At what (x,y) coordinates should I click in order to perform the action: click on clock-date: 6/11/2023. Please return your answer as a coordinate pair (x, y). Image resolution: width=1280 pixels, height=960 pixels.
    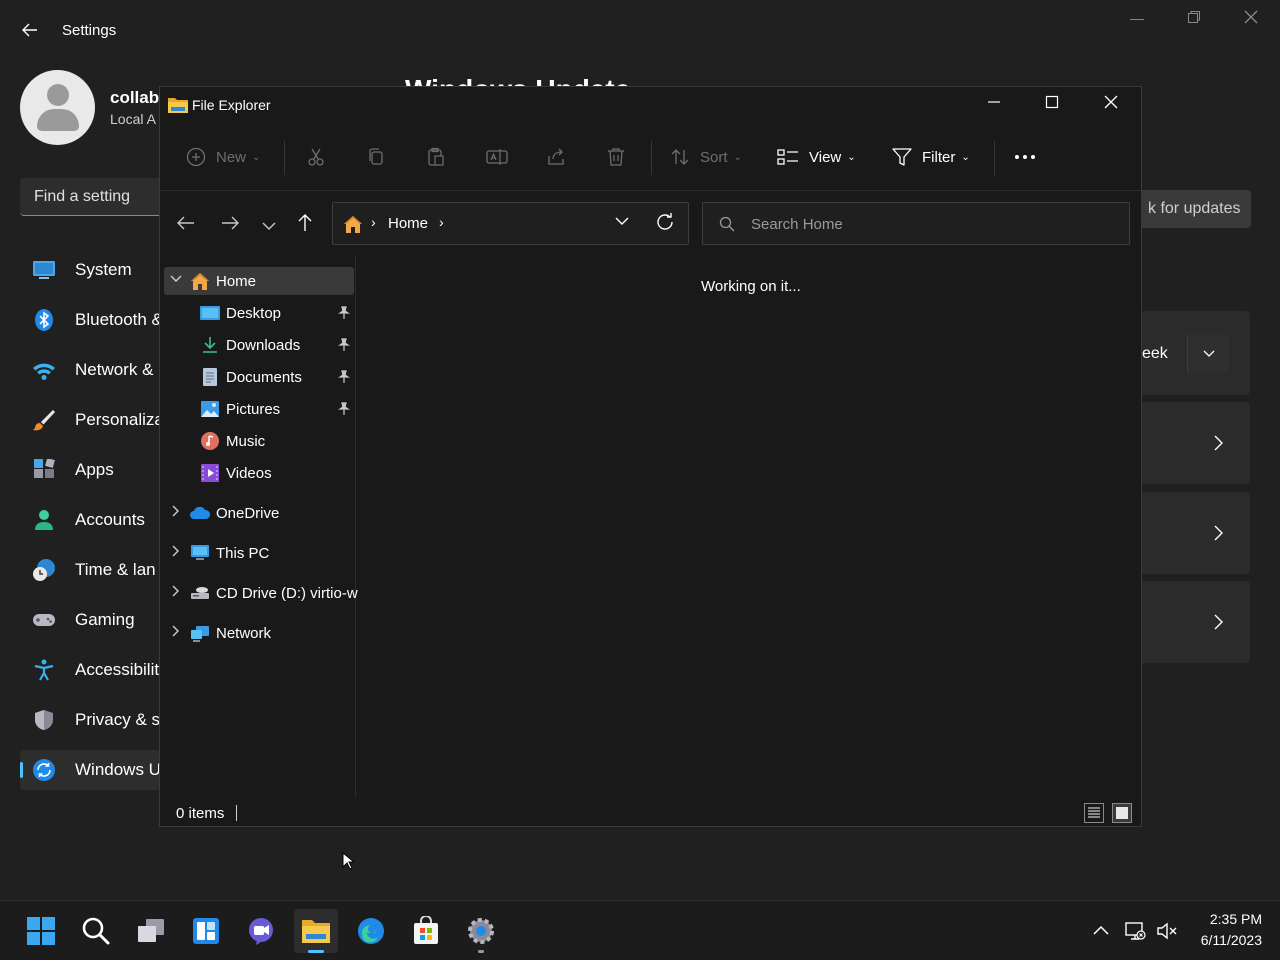
    Looking at the image, I should click on (1226, 940).